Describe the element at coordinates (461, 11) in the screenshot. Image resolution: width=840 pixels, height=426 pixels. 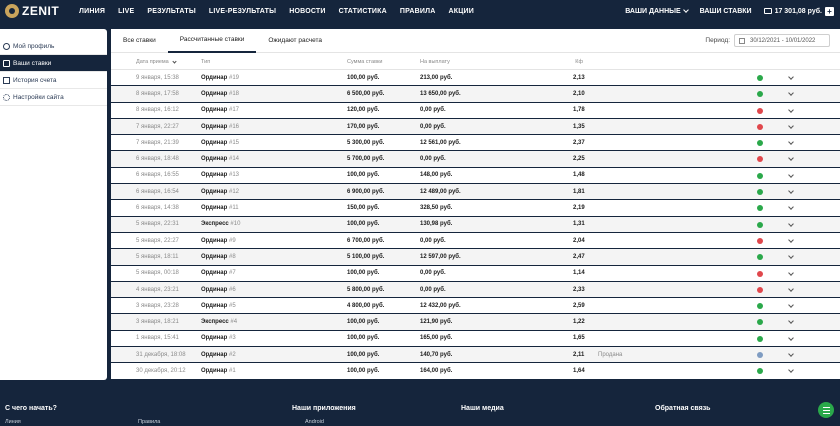
I see `nav-promo: АКЦИИ` at that location.